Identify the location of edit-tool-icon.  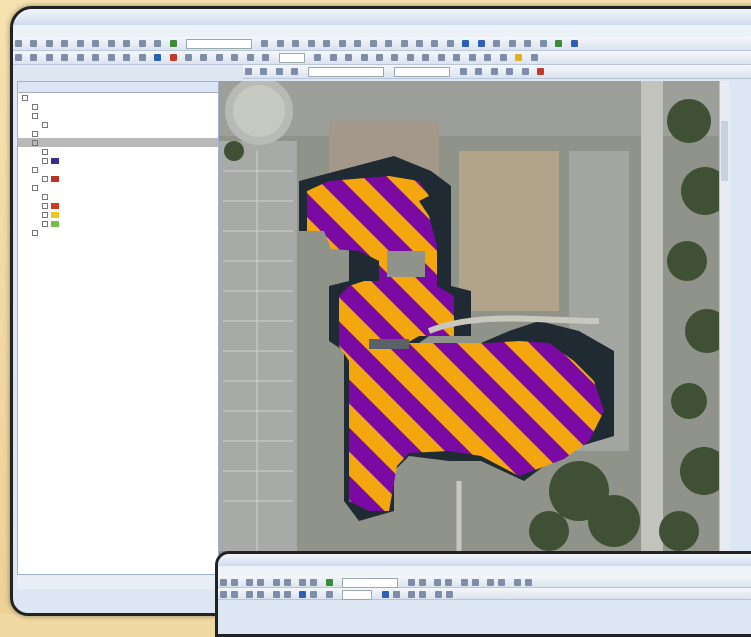
(385, 594).